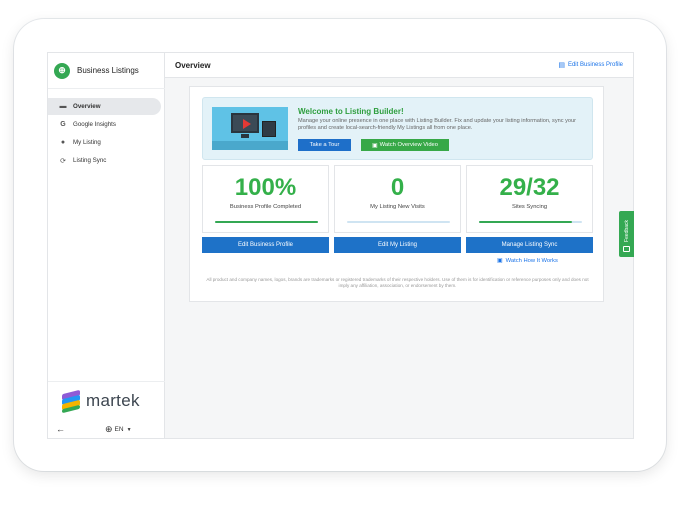 Image resolution: width=700 pixels, height=515 pixels. What do you see at coordinates (627, 231) in the screenshot?
I see `feedback-label: Feedback` at bounding box center [627, 231].